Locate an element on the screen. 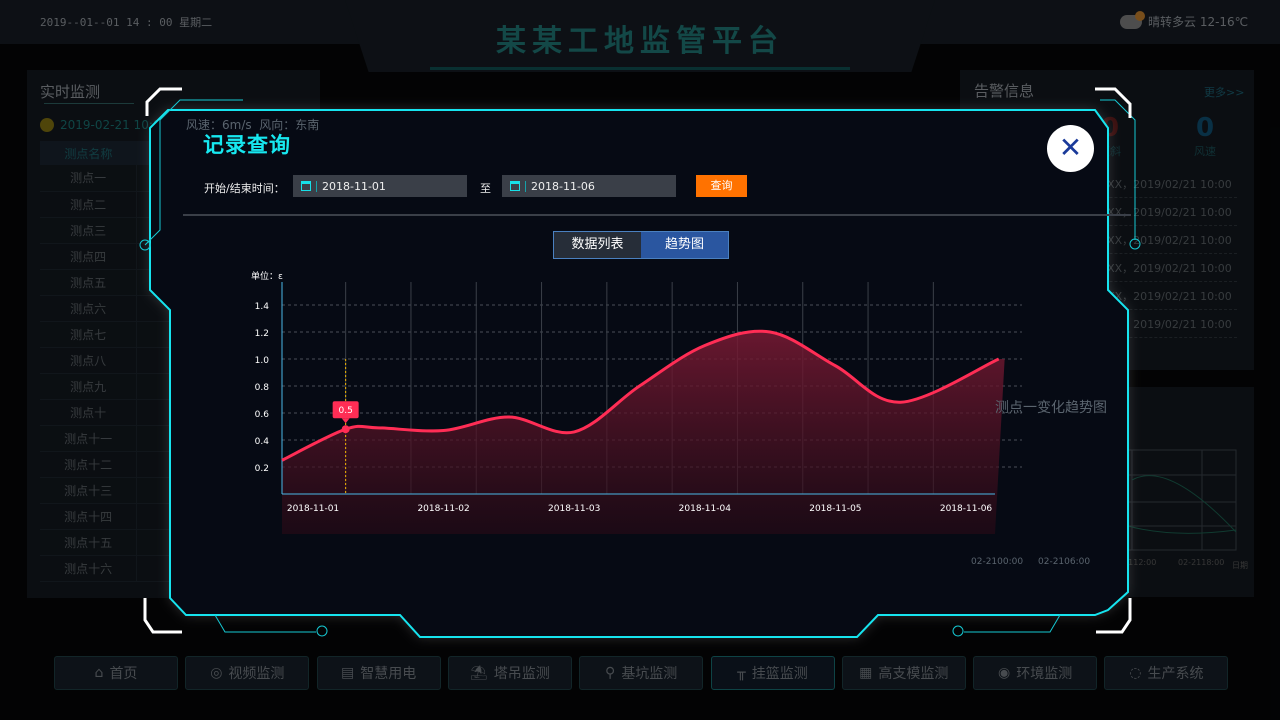 Image resolution: width=1280 pixels, height=720 pixels. x-tick-label: 2018-11-04 is located at coordinates (705, 509).